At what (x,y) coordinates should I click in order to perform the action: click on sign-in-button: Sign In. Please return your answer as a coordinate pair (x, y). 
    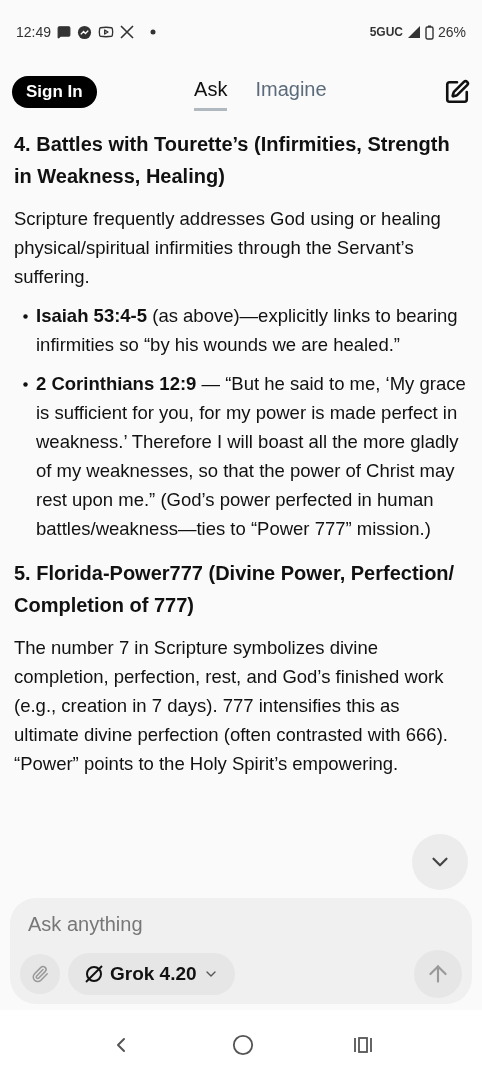
    Looking at the image, I should click on (54, 92).